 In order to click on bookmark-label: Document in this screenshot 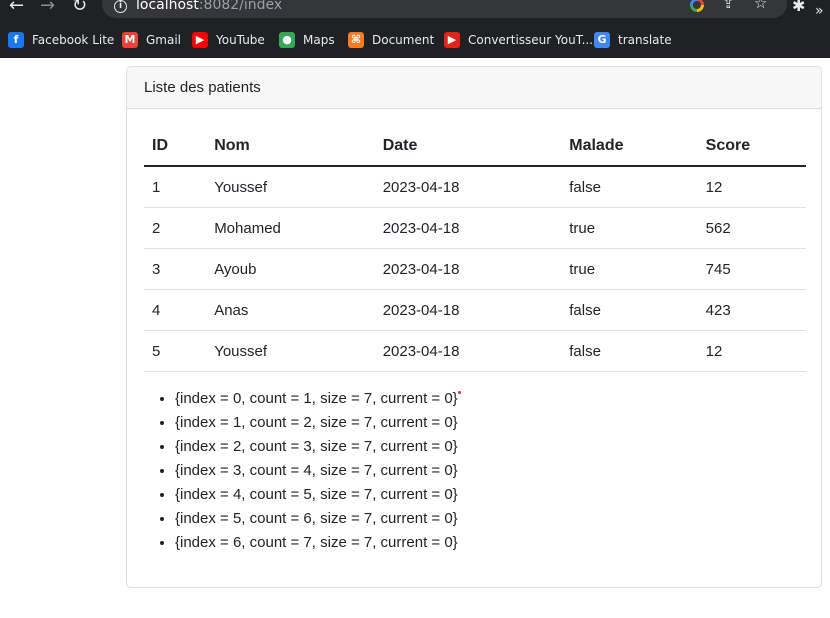, I will do `click(403, 40)`.